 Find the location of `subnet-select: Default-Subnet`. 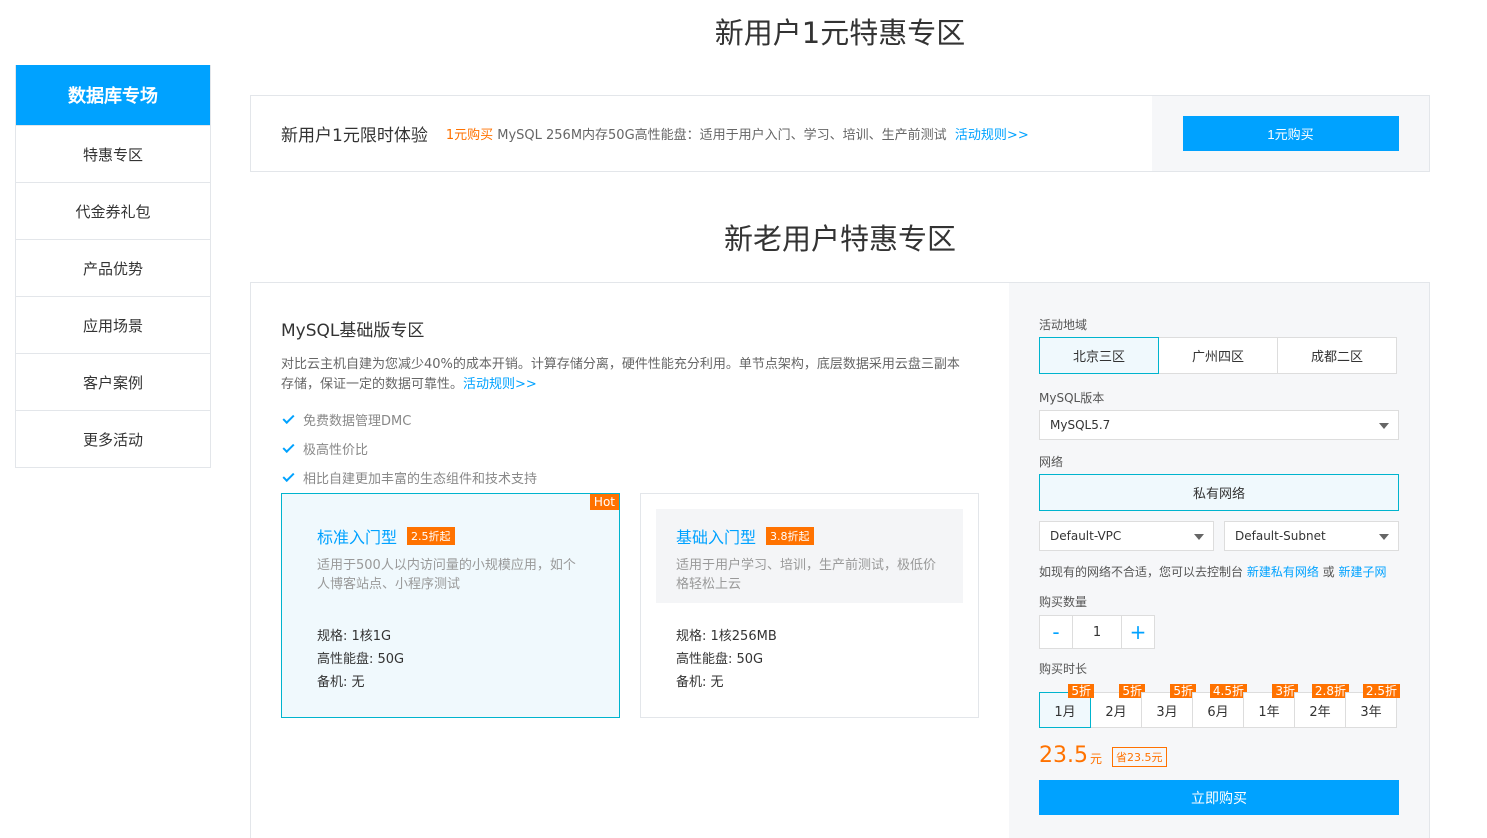

subnet-select: Default-Subnet is located at coordinates (1311, 536).